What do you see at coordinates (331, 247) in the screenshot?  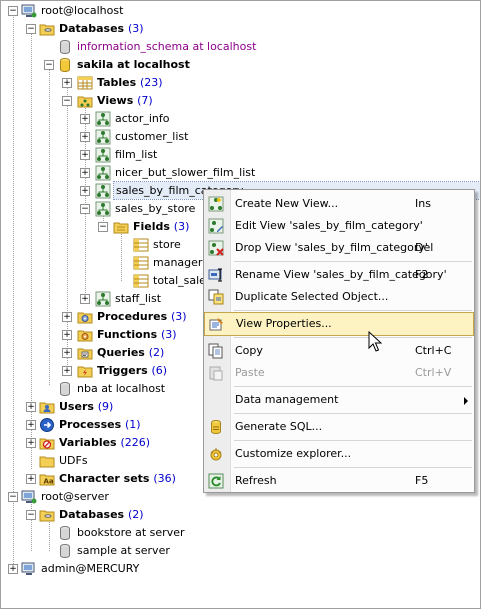 I see `menu-item-label: Drop View 'sales_by_film_category'` at bounding box center [331, 247].